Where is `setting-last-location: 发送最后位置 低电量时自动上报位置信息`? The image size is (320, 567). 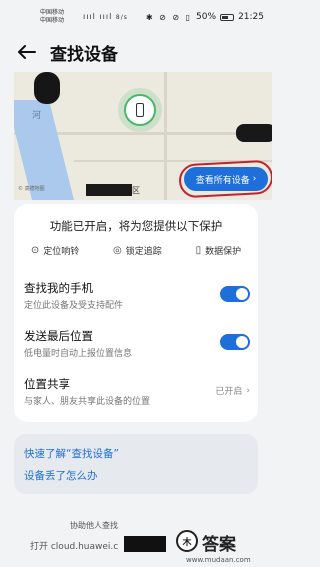
setting-last-location: 发送最后位置 低电量时自动上报位置信息 is located at coordinates (137, 346).